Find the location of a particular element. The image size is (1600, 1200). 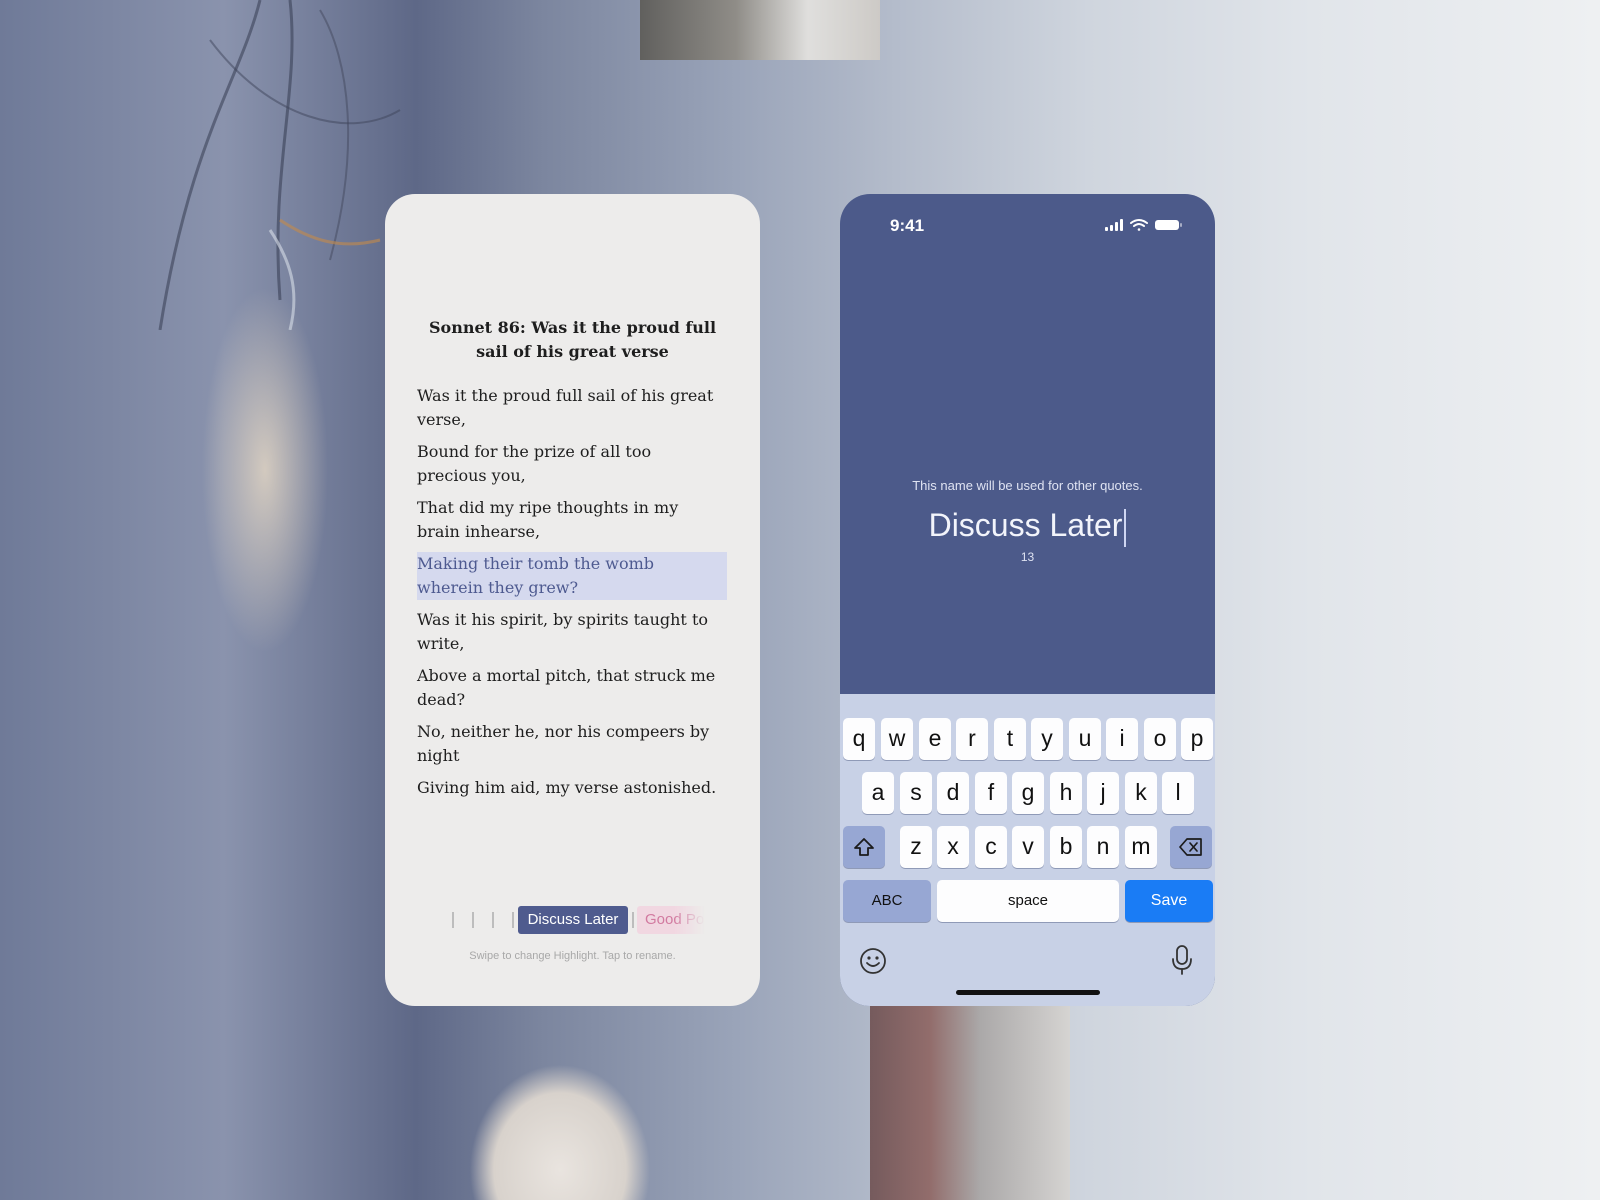

key-w: w is located at coordinates (897, 739).